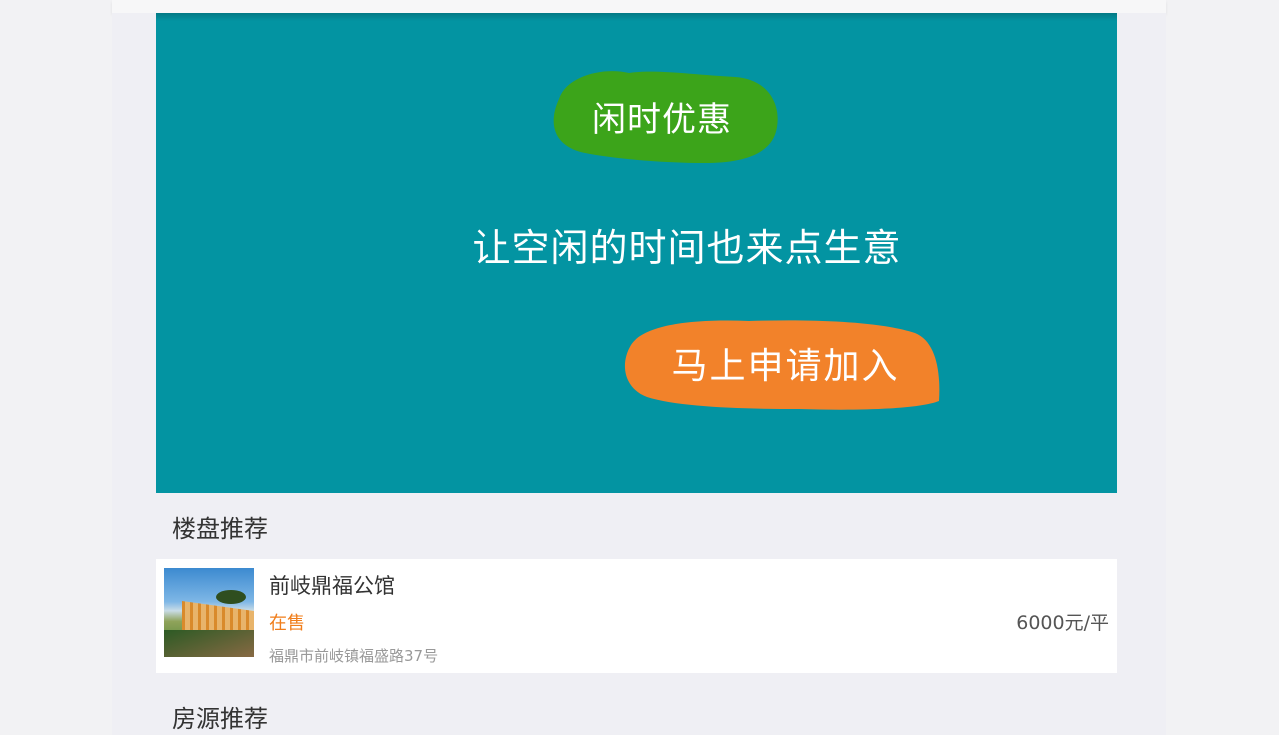  What do you see at coordinates (1062, 623) in the screenshot?
I see `building-price: 6000元/平` at bounding box center [1062, 623].